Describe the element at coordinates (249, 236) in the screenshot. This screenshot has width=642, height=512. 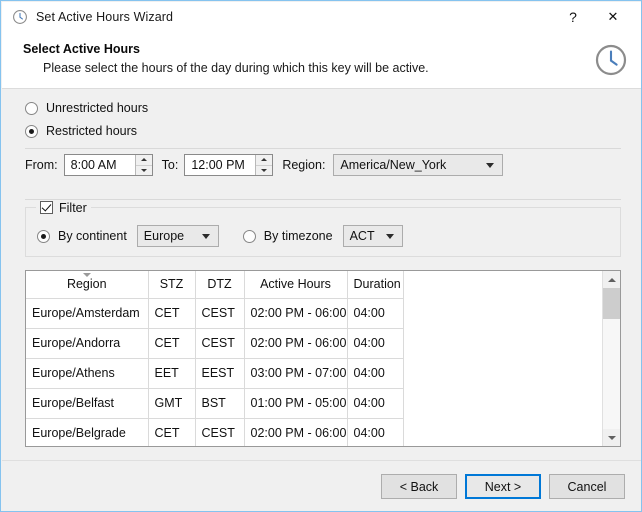
I see `radio-indicator-by-timezone` at that location.